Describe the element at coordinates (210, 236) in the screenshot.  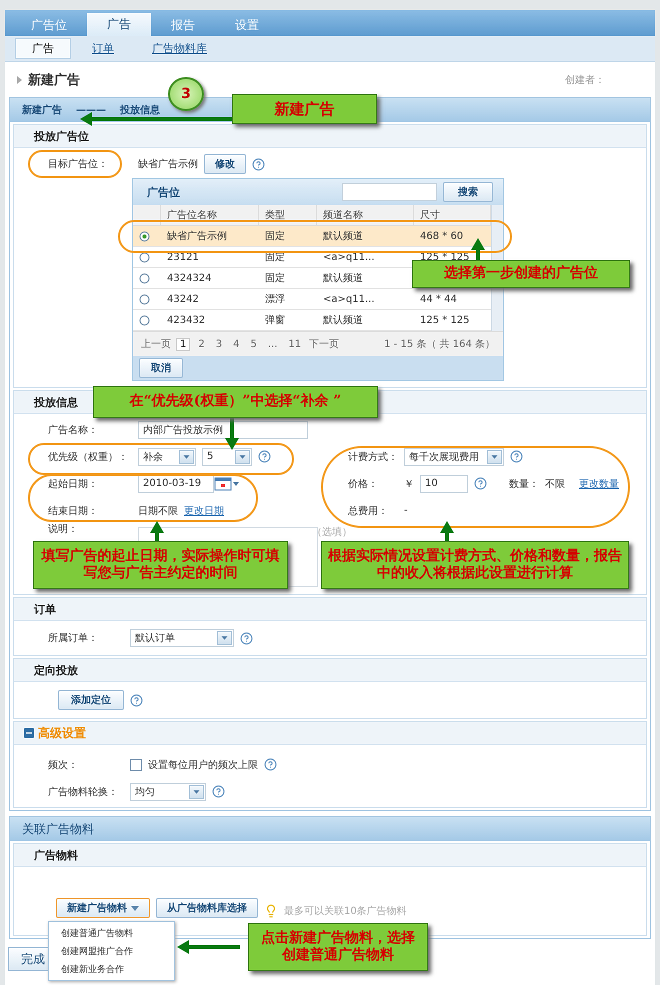
I see `table-cell: 缺省广告示例` at that location.